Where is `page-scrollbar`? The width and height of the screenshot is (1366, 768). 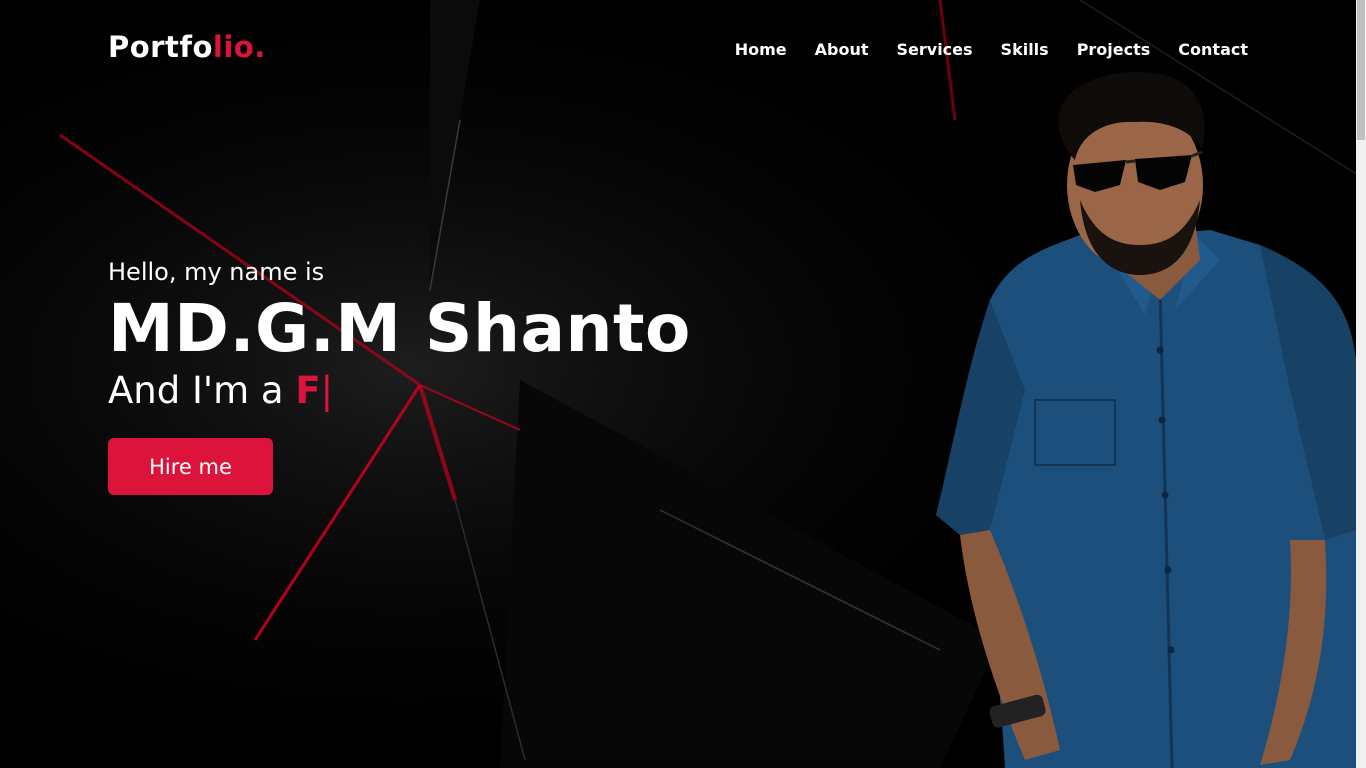 page-scrollbar is located at coordinates (1361, 384).